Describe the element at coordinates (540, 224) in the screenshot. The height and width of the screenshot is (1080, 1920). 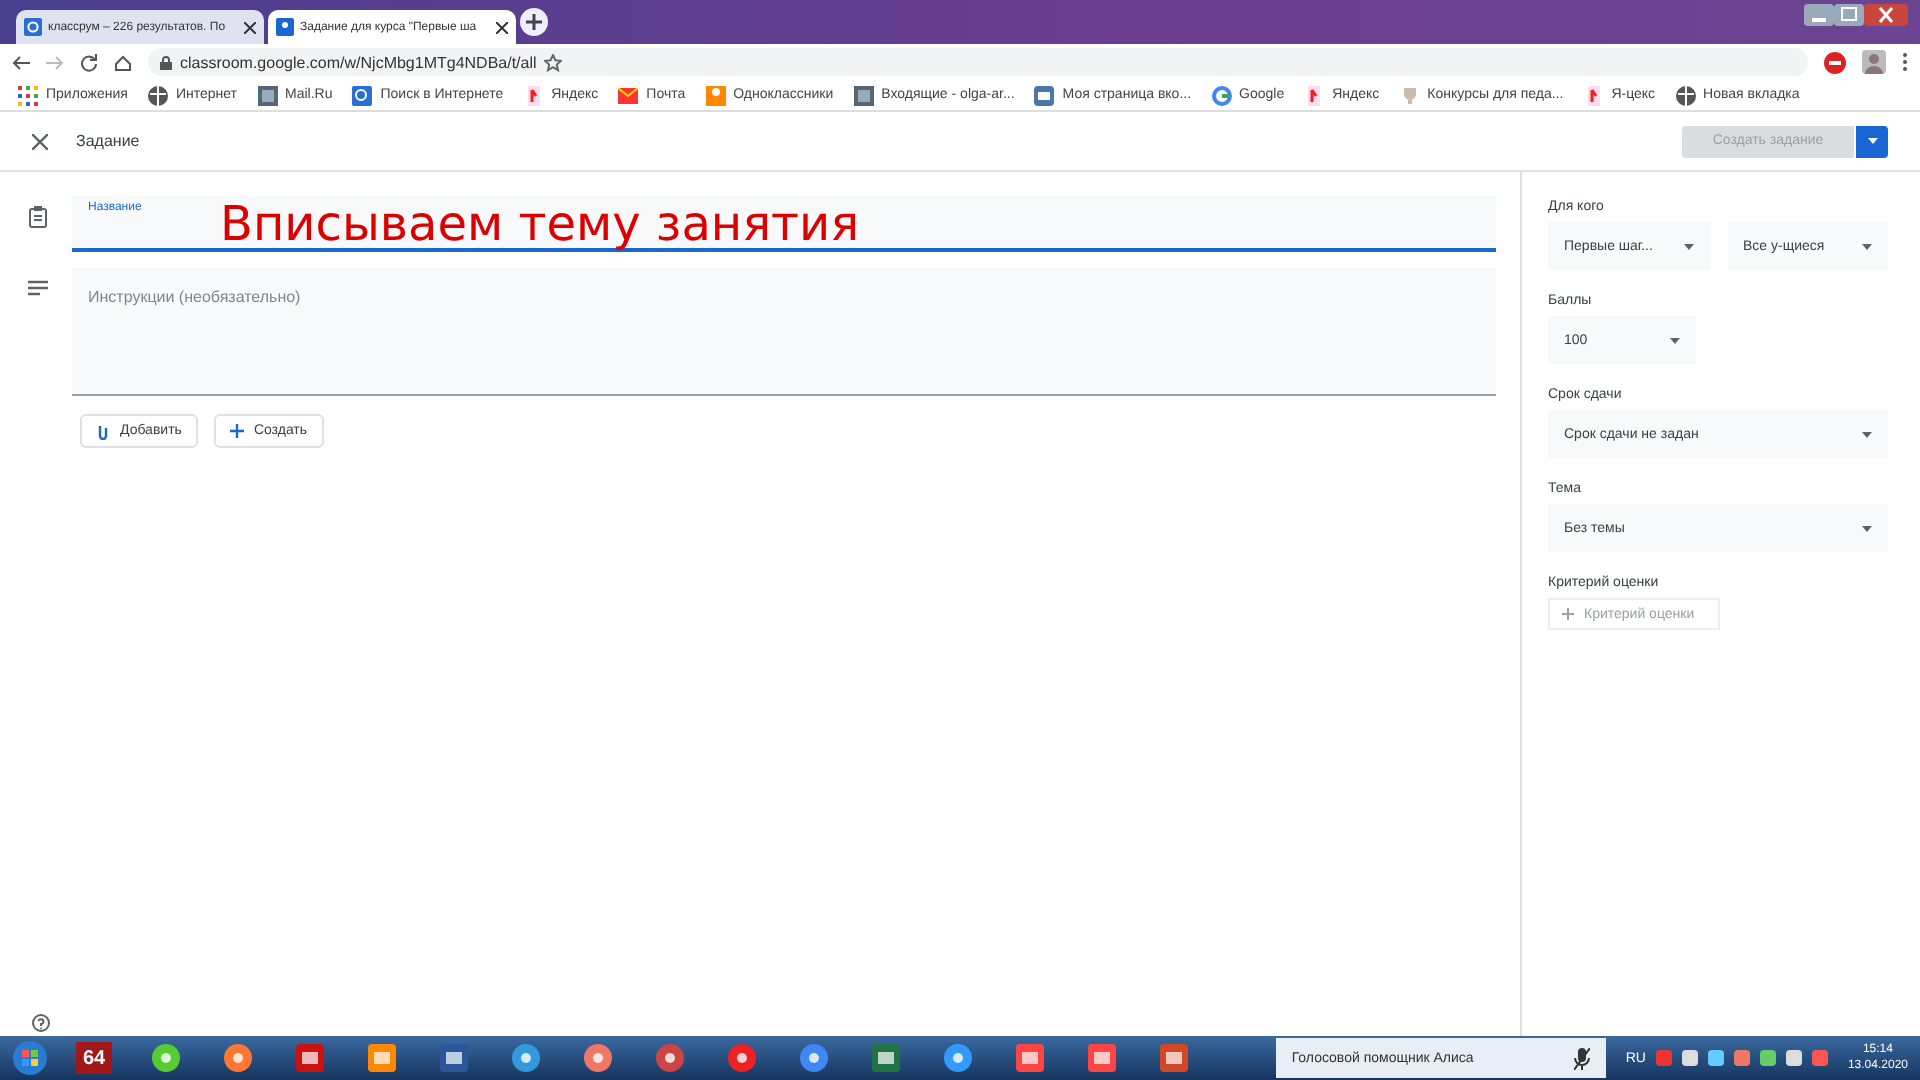
I see `annotation-text: Вписываем тему занятия` at that location.